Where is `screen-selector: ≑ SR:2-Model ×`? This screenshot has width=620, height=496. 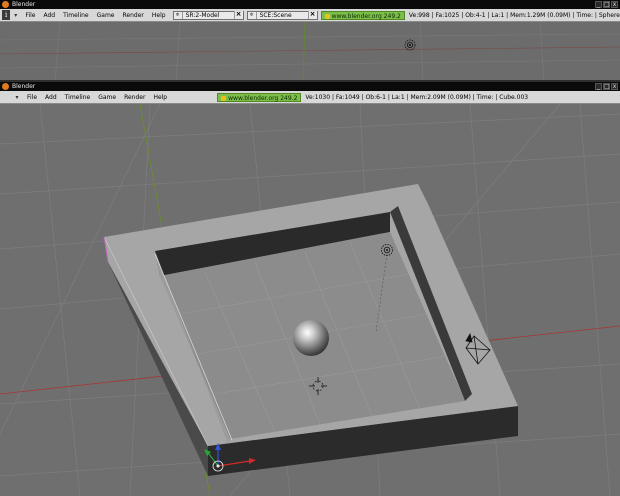 screen-selector: ≑ SR:2-Model × is located at coordinates (208, 15).